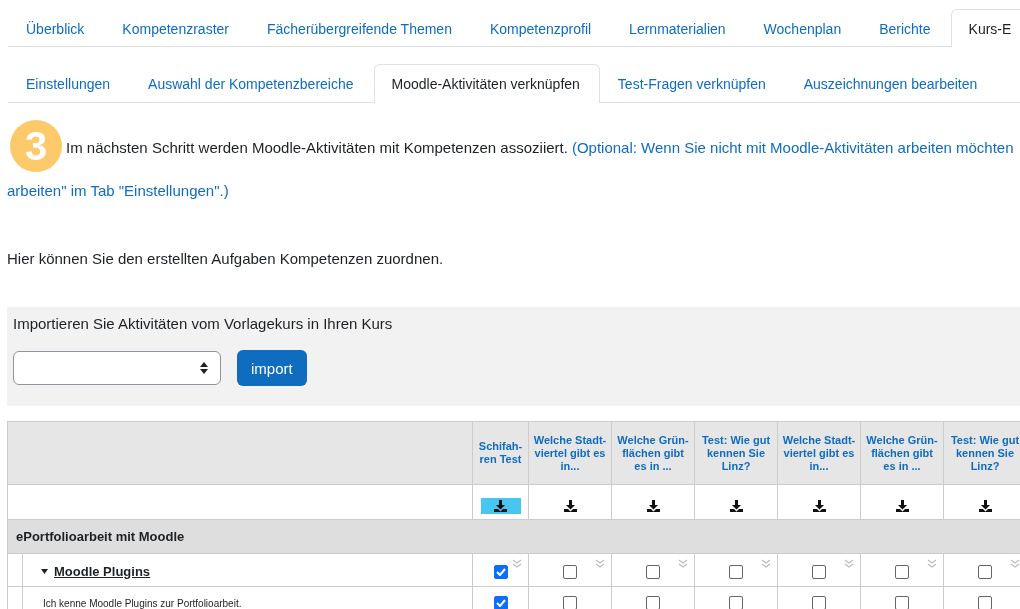 The height and width of the screenshot is (609, 1020). Describe the element at coordinates (142, 603) in the screenshot. I see `competence-label: Ich kenne Moodle Plugins zur Portfolioarbeit.` at that location.